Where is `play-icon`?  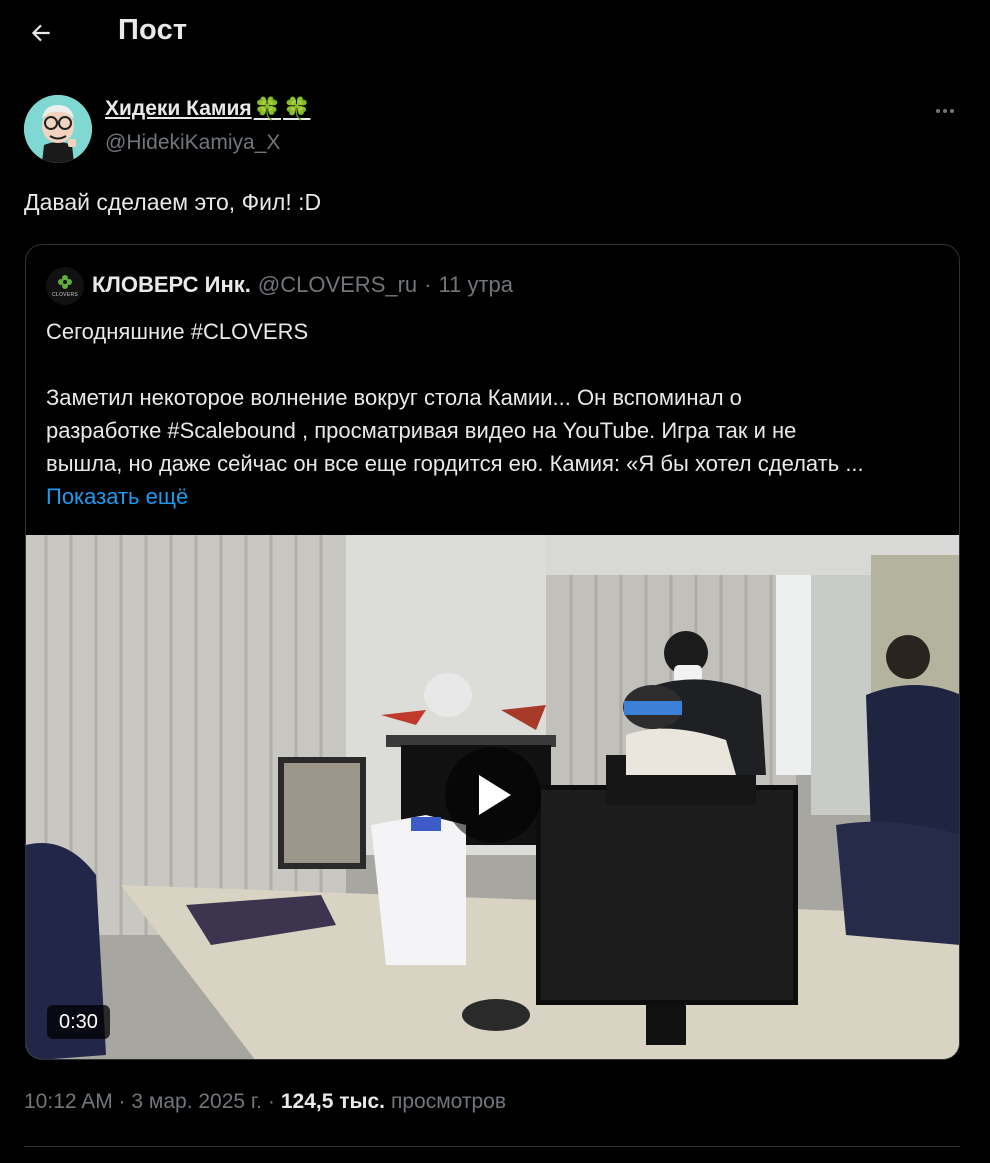 play-icon is located at coordinates (495, 795).